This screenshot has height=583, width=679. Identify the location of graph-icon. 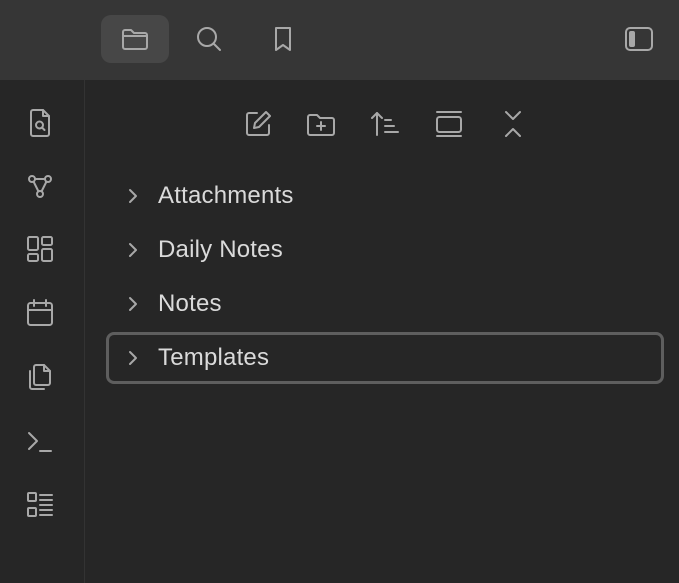
(40, 186).